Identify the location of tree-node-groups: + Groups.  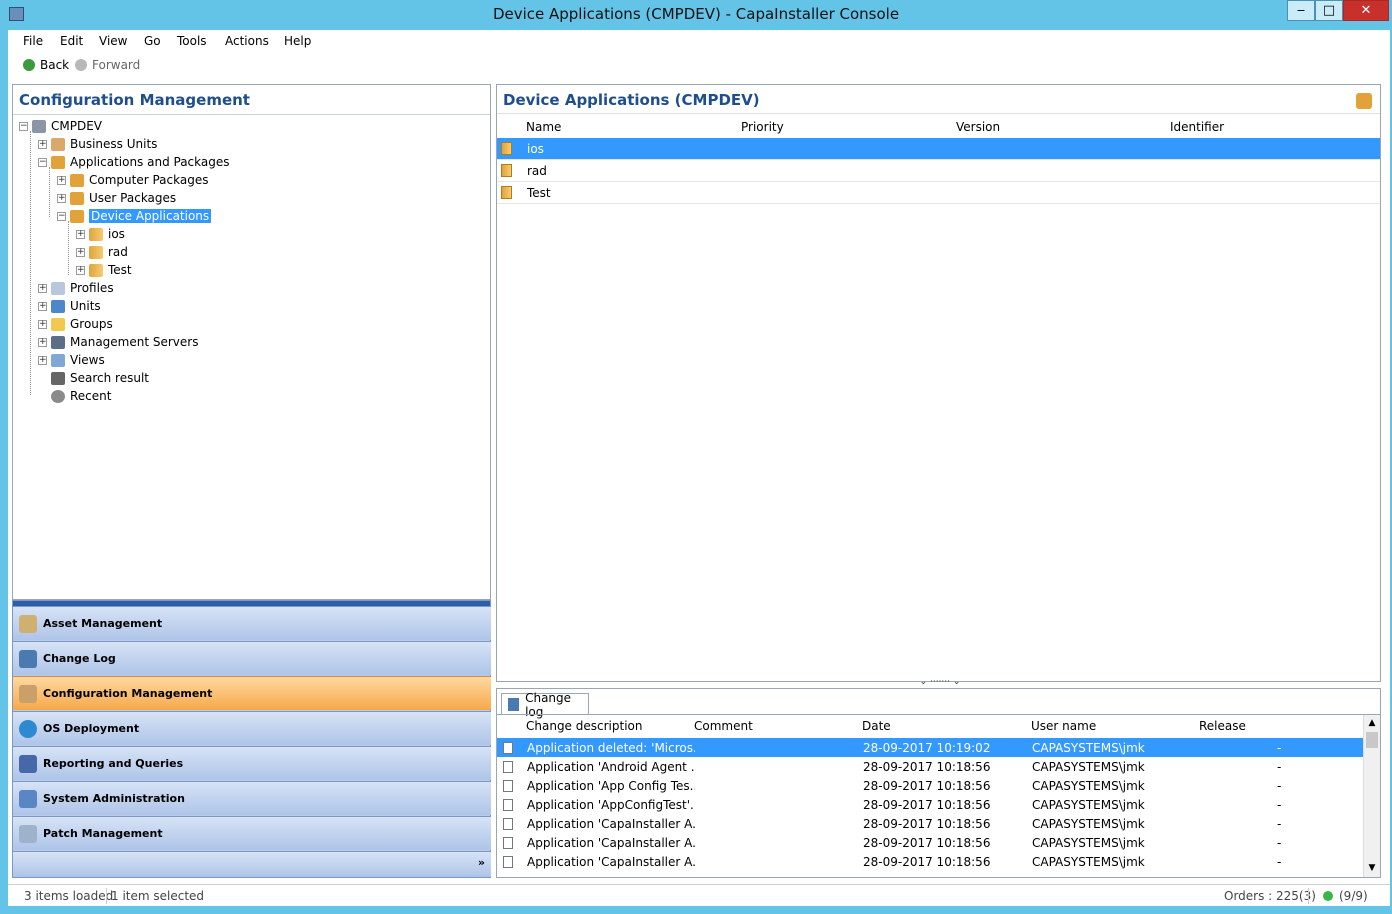
(75, 324).